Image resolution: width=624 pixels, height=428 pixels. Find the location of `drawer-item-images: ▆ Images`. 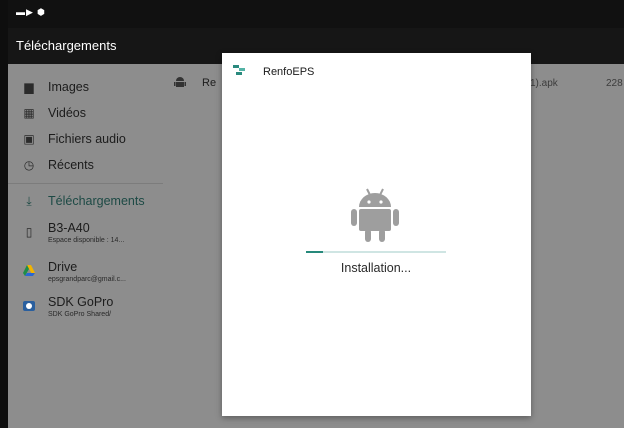

drawer-item-images: ▆ Images is located at coordinates (85, 87).